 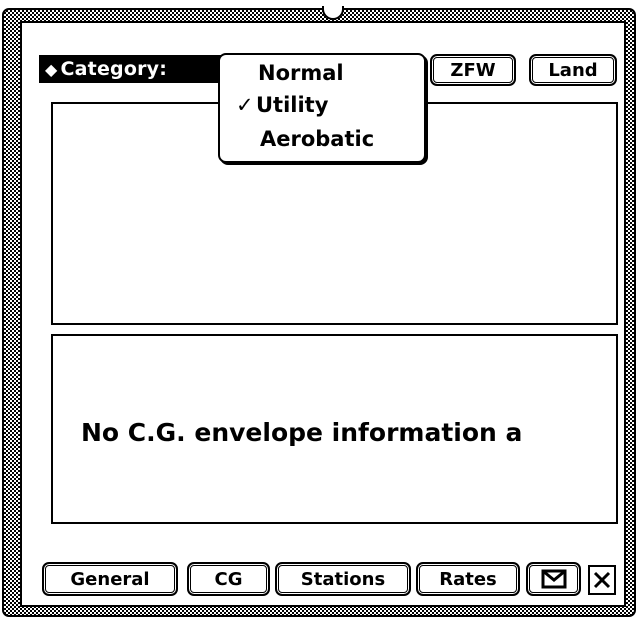 What do you see at coordinates (573, 70) in the screenshot?
I see `land-button: Land` at bounding box center [573, 70].